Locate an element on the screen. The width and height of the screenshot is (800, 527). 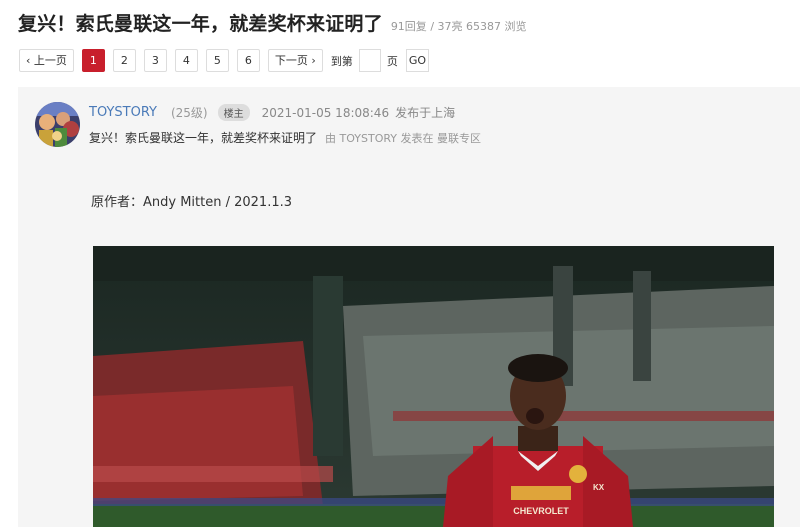
page-button-1: 1 is located at coordinates (93, 60).